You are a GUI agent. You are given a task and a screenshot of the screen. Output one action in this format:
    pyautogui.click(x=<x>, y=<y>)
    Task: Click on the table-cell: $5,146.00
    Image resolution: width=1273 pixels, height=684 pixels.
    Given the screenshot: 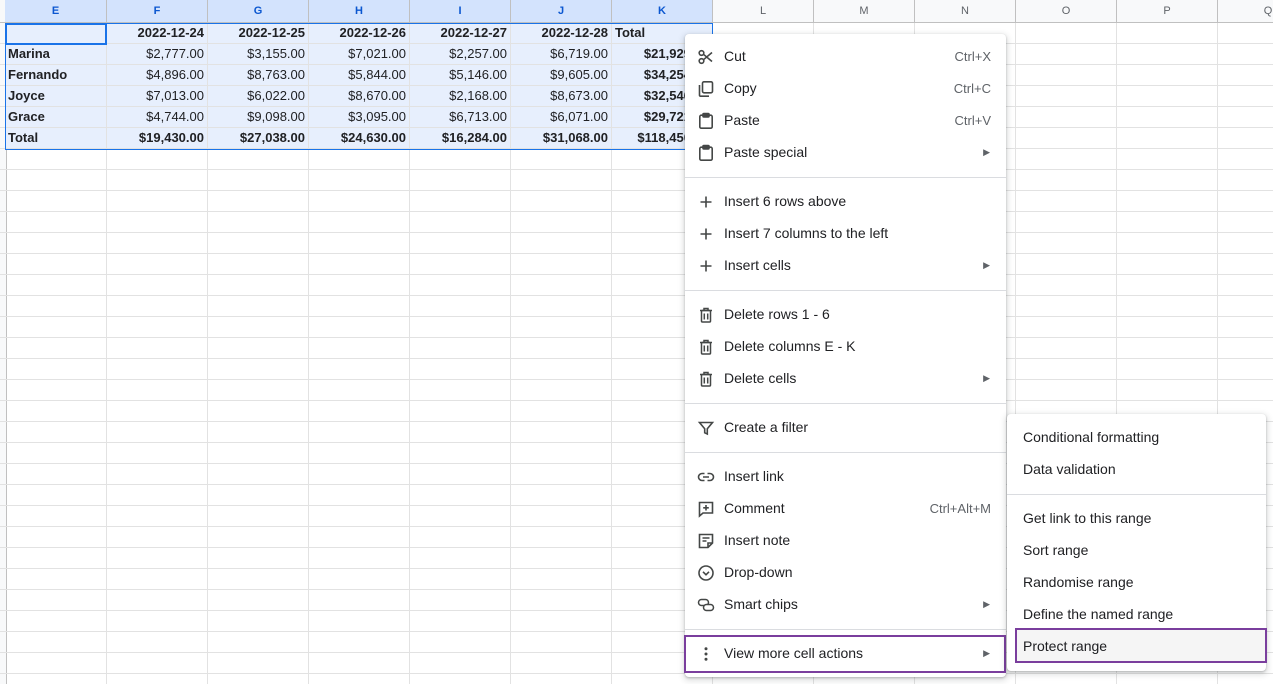 What is the action you would take?
    pyautogui.click(x=460, y=75)
    